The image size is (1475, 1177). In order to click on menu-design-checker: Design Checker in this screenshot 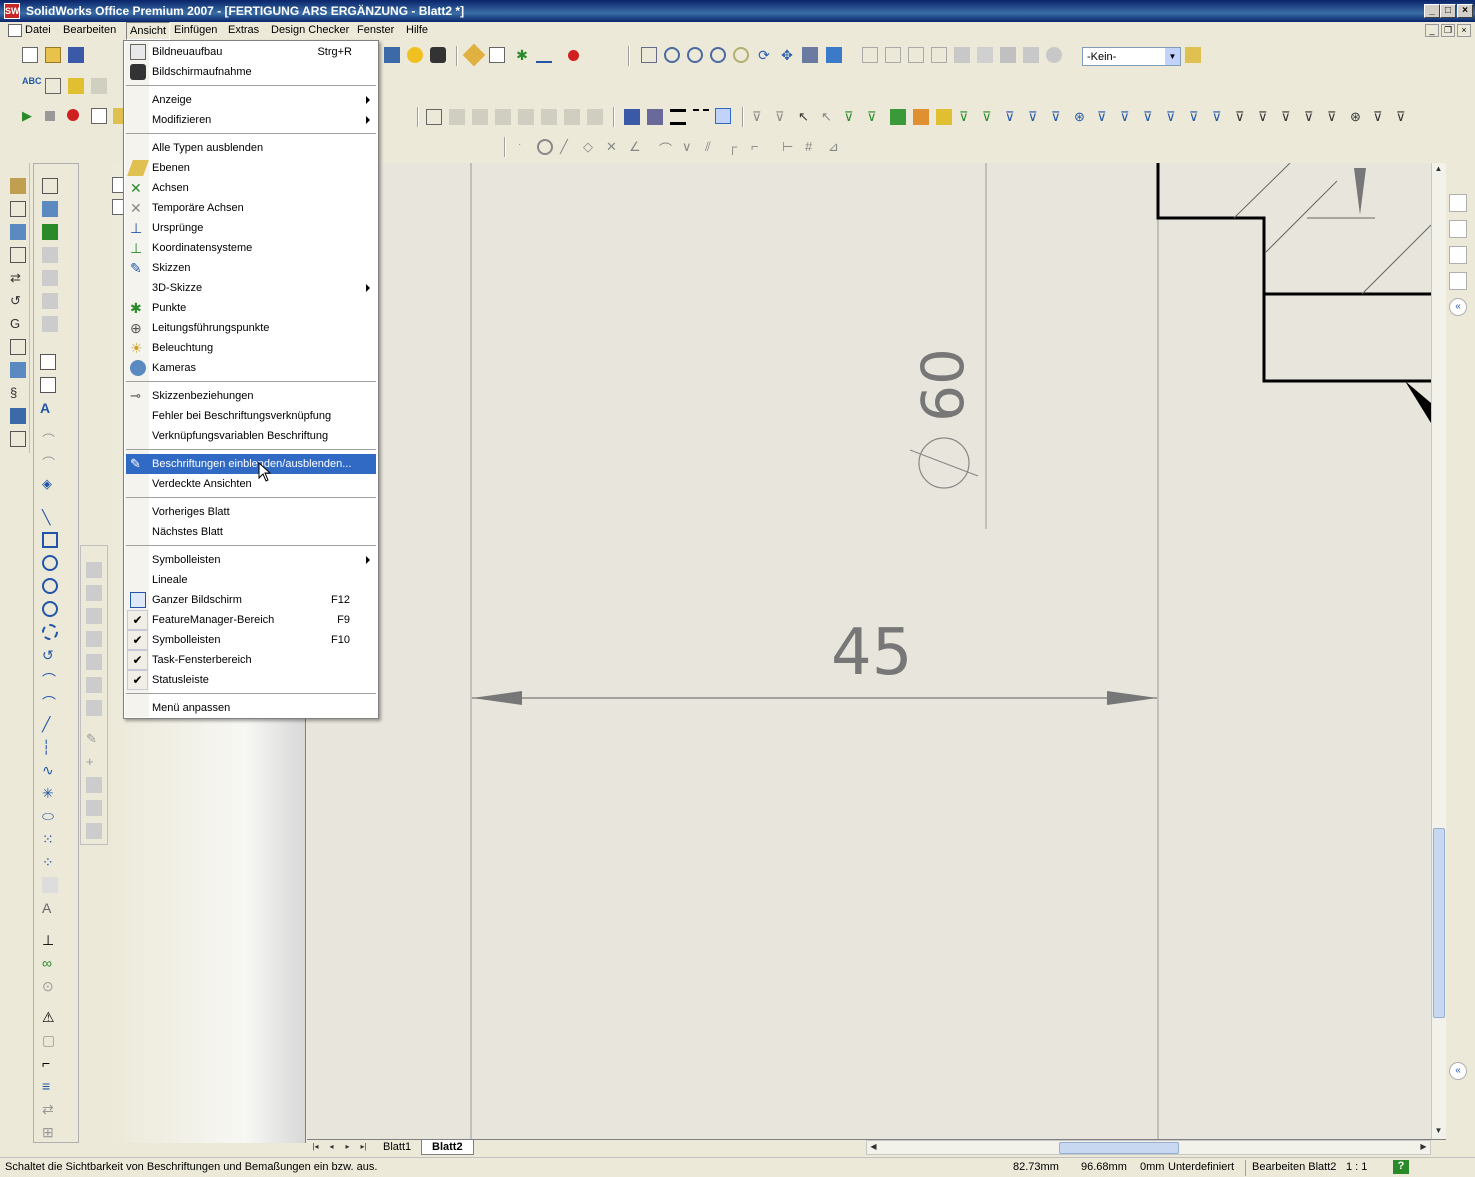, I will do `click(310, 30)`.